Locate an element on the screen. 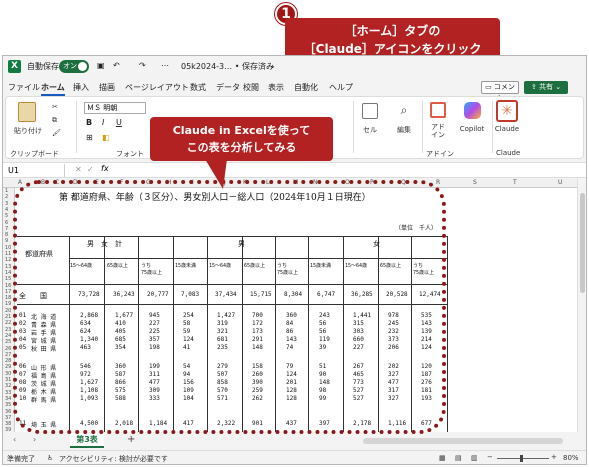 This screenshot has width=589, height=467. underline-icon: U is located at coordinates (119, 122).